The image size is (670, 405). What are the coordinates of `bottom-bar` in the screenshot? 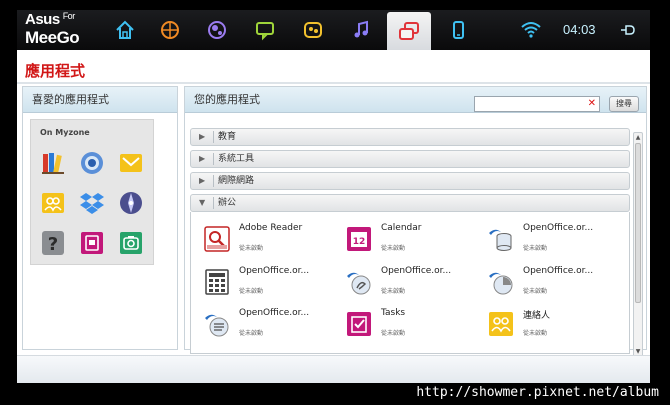 It's located at (333, 369).